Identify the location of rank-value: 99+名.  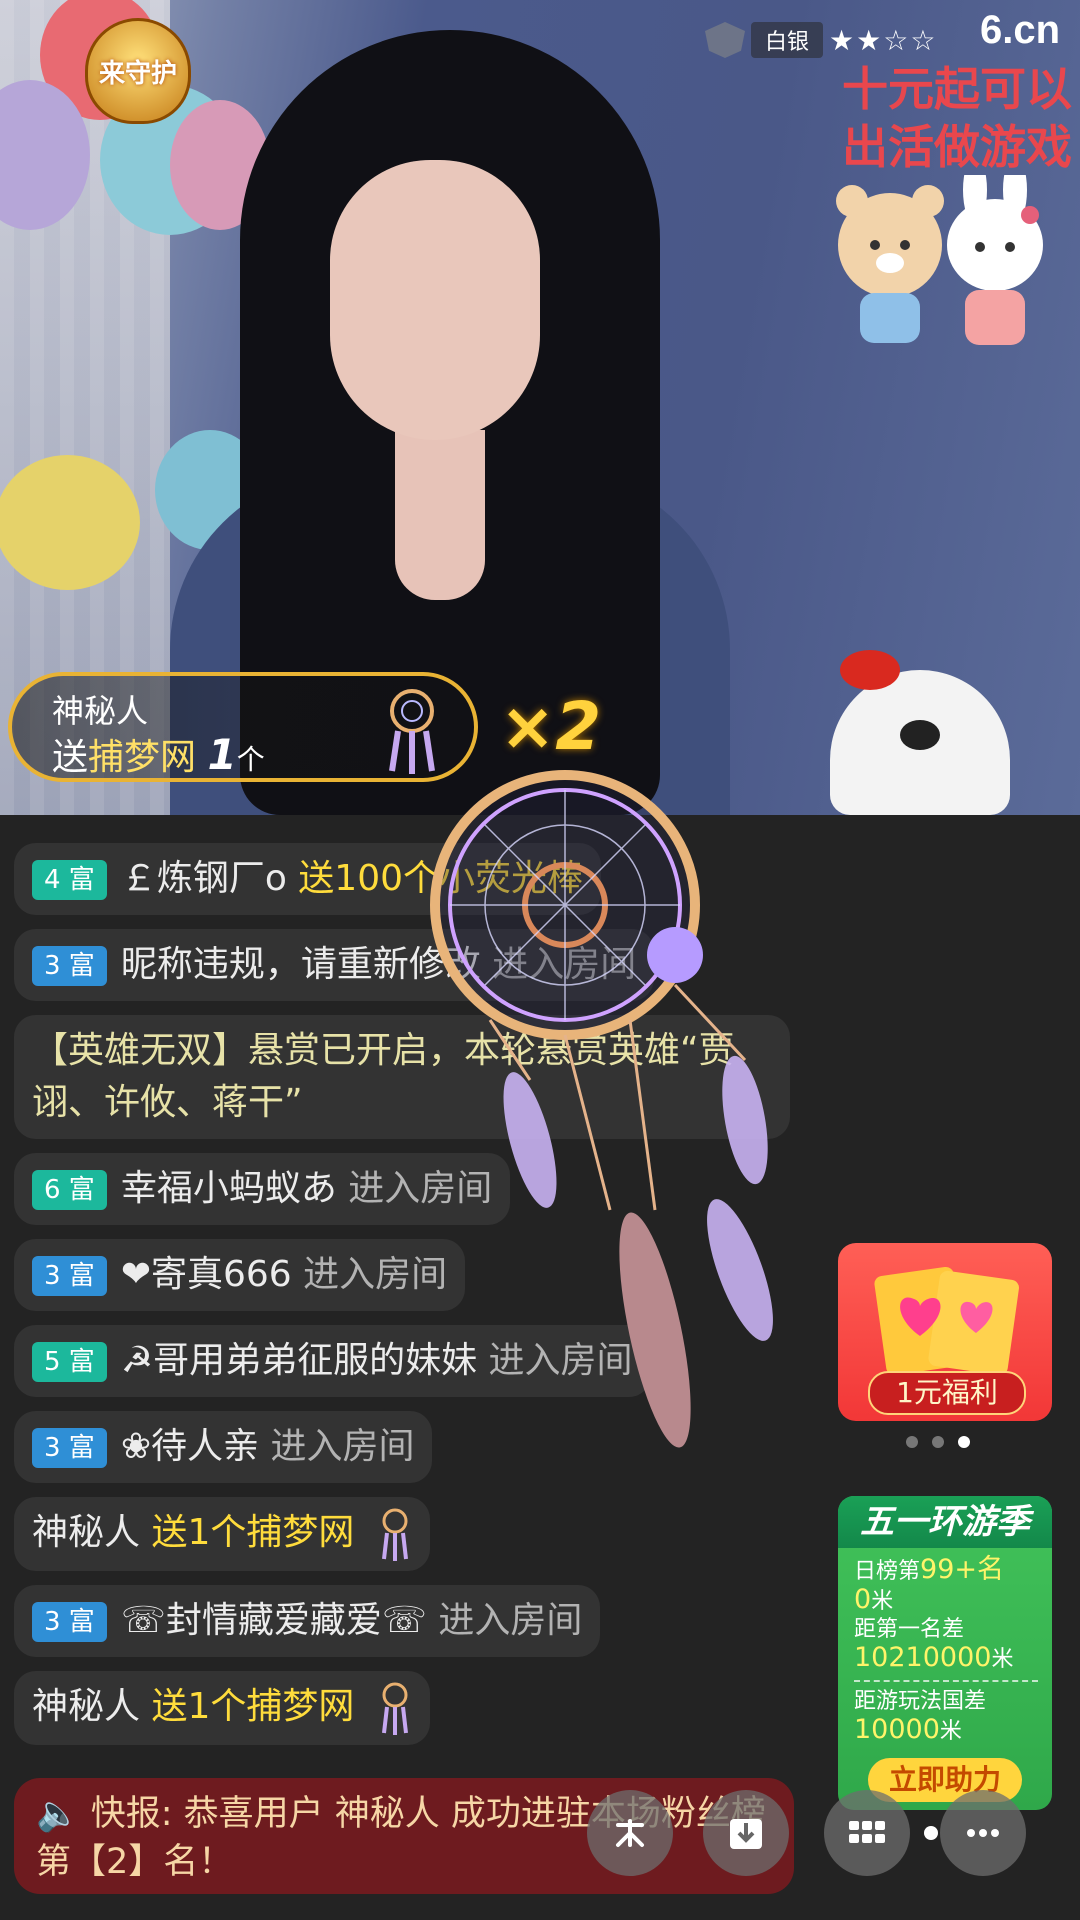
(962, 1569).